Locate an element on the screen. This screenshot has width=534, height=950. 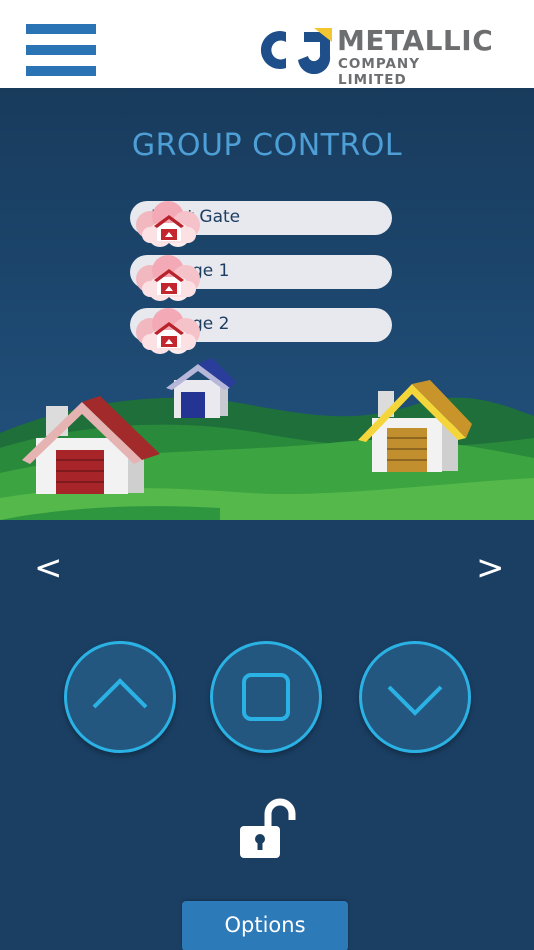
open-up-button is located at coordinates (120, 697).